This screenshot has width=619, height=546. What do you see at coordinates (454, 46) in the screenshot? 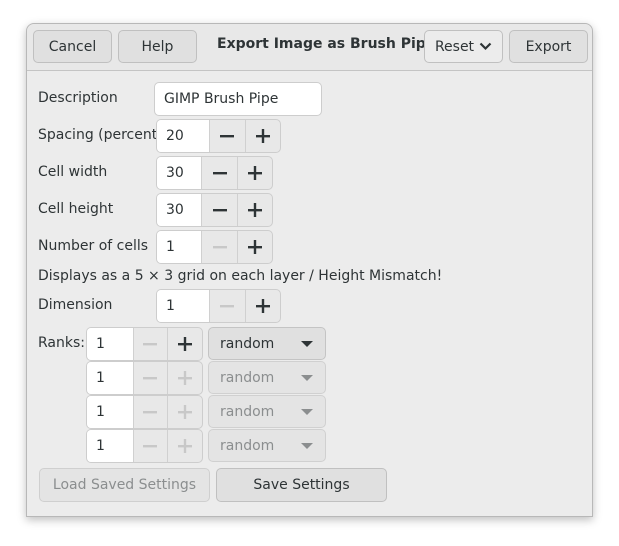
I see `reset-label: Reset` at bounding box center [454, 46].